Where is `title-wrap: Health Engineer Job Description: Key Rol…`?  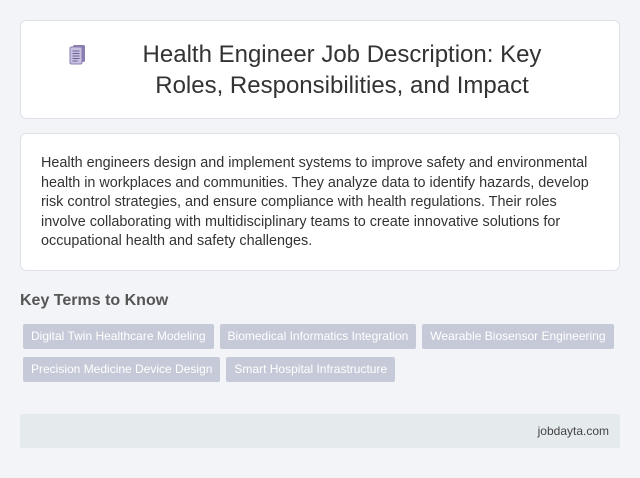 title-wrap: Health Engineer Job Description: Key Rol… is located at coordinates (320, 70).